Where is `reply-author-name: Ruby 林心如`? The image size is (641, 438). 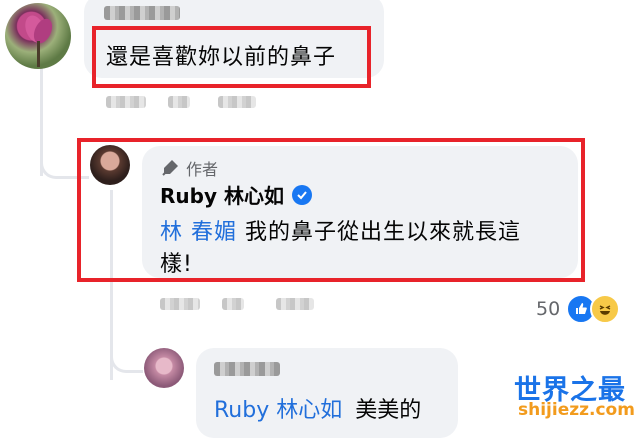 reply-author-name: Ruby 林心如 is located at coordinates (222, 194).